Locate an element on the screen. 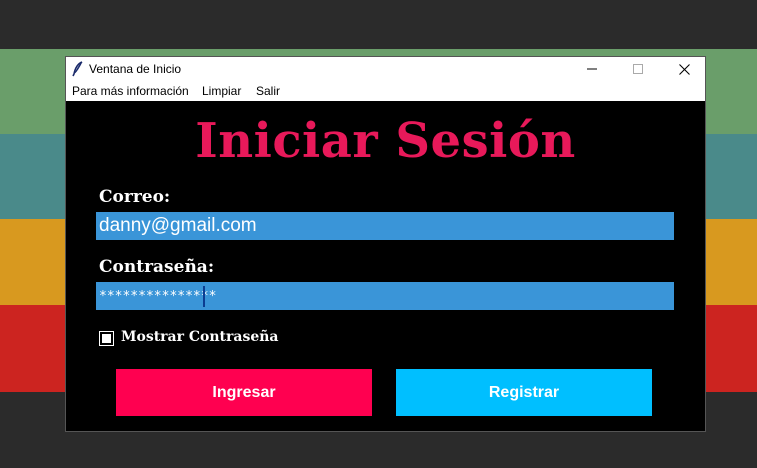 This screenshot has height=468, width=757. window-title: Ventana de Inicio is located at coordinates (135, 69).